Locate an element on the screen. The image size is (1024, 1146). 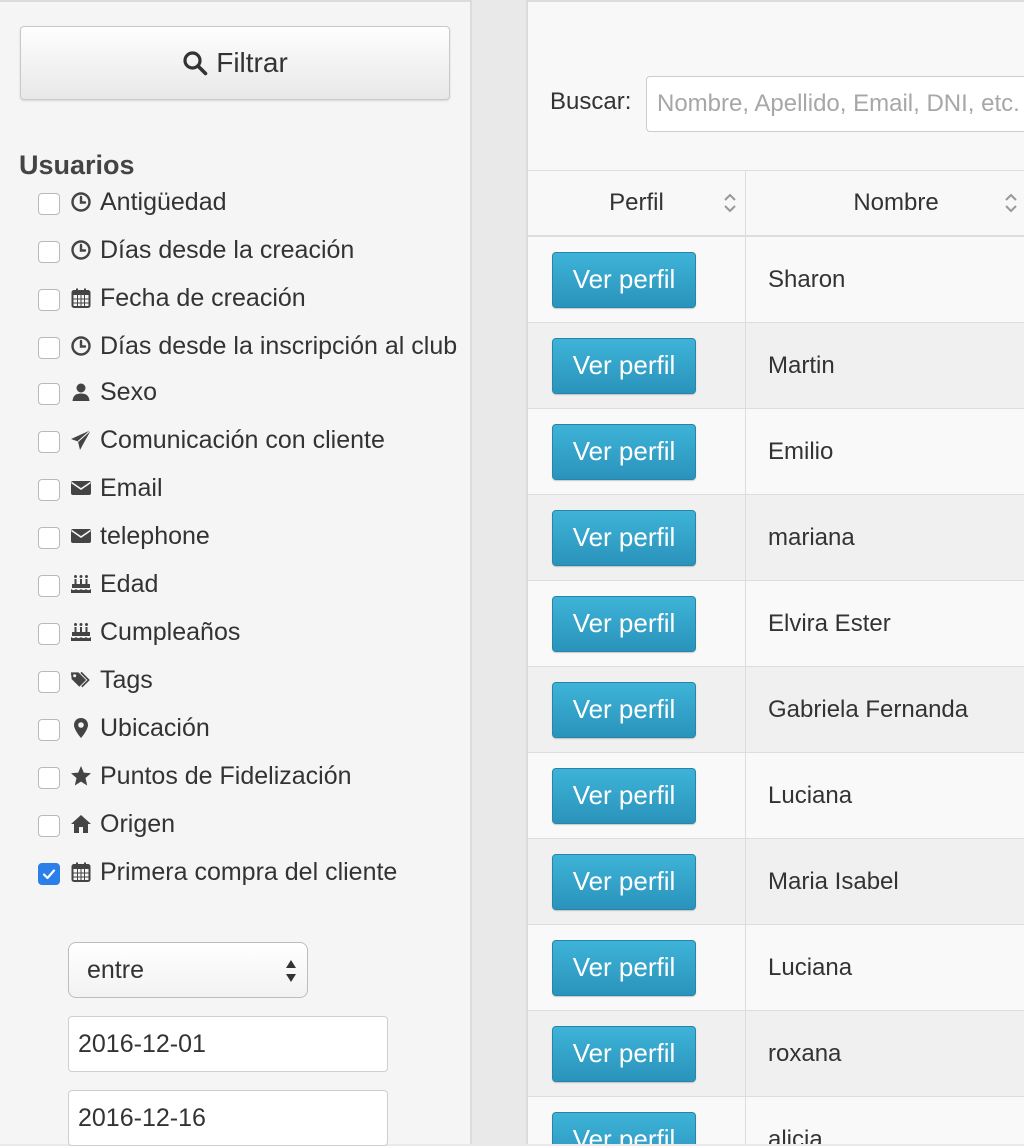
table-row: Ver perfil Gabriela Fernanda is located at coordinates (776, 710).